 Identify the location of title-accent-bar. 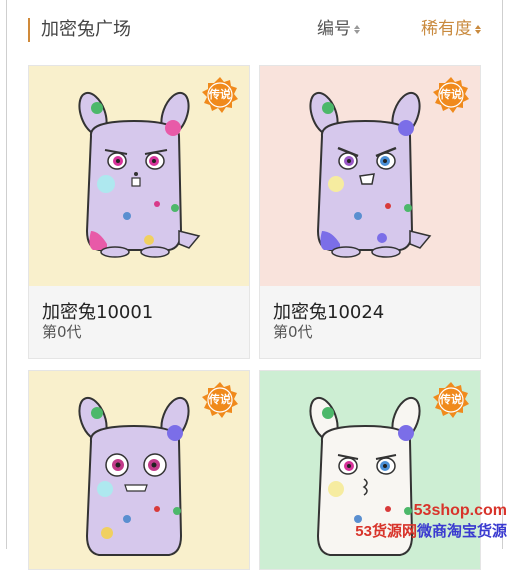
(29, 30).